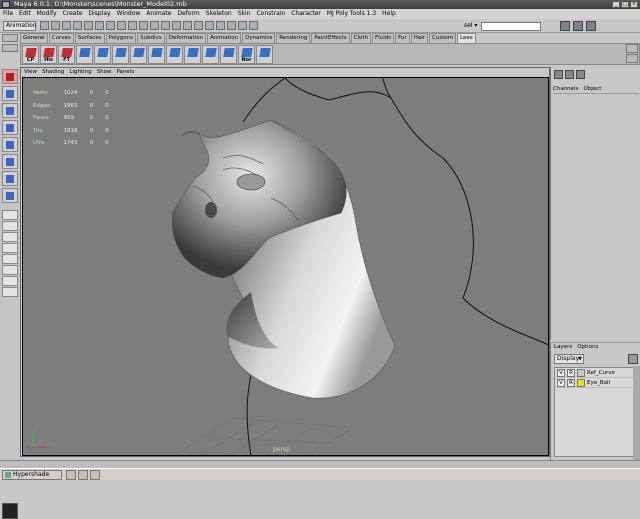 The image size is (640, 519). I want to click on snap-plane-icon, so click(209, 25).